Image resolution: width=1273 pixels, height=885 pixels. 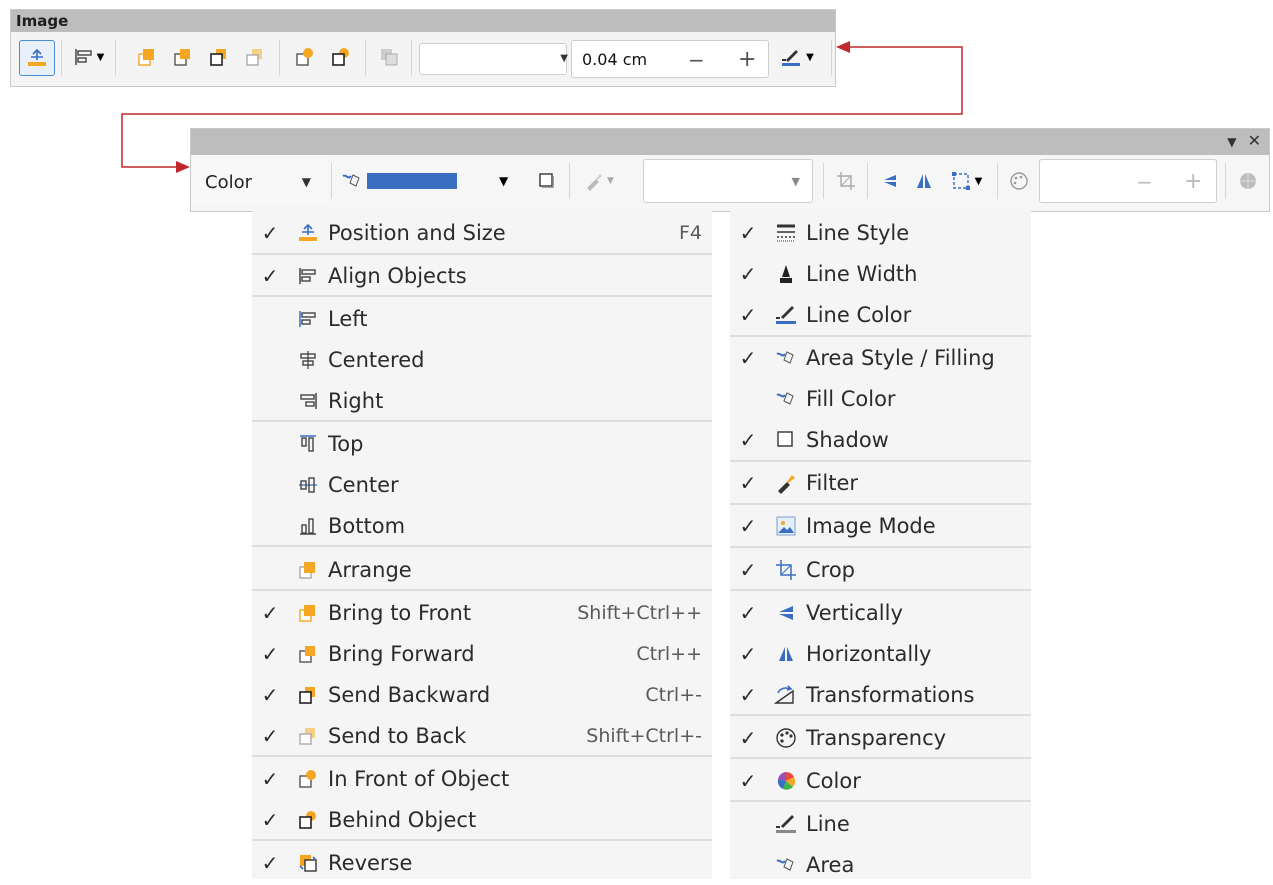 I want to click on menu-item-line-color: ✓ Line Color, so click(x=880, y=314).